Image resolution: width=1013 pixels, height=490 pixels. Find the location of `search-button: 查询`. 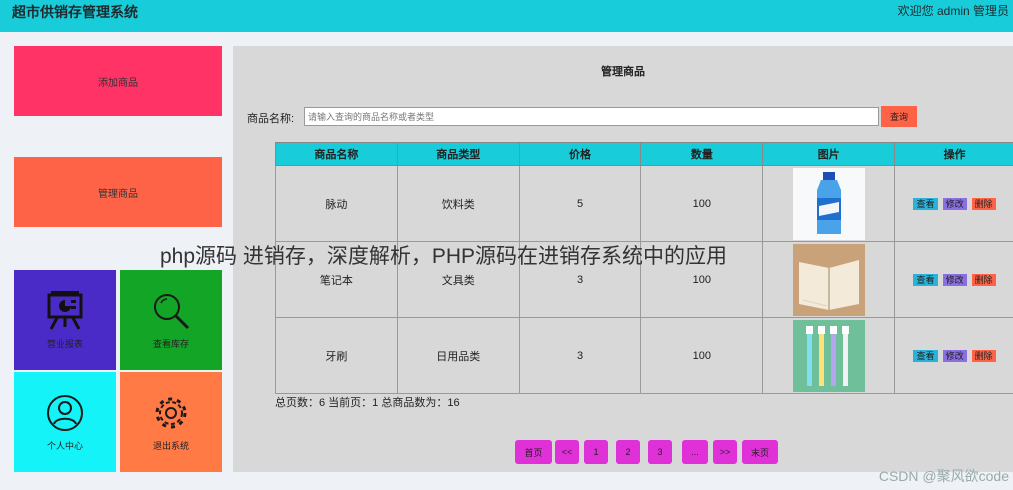

search-button: 查询 is located at coordinates (899, 116).